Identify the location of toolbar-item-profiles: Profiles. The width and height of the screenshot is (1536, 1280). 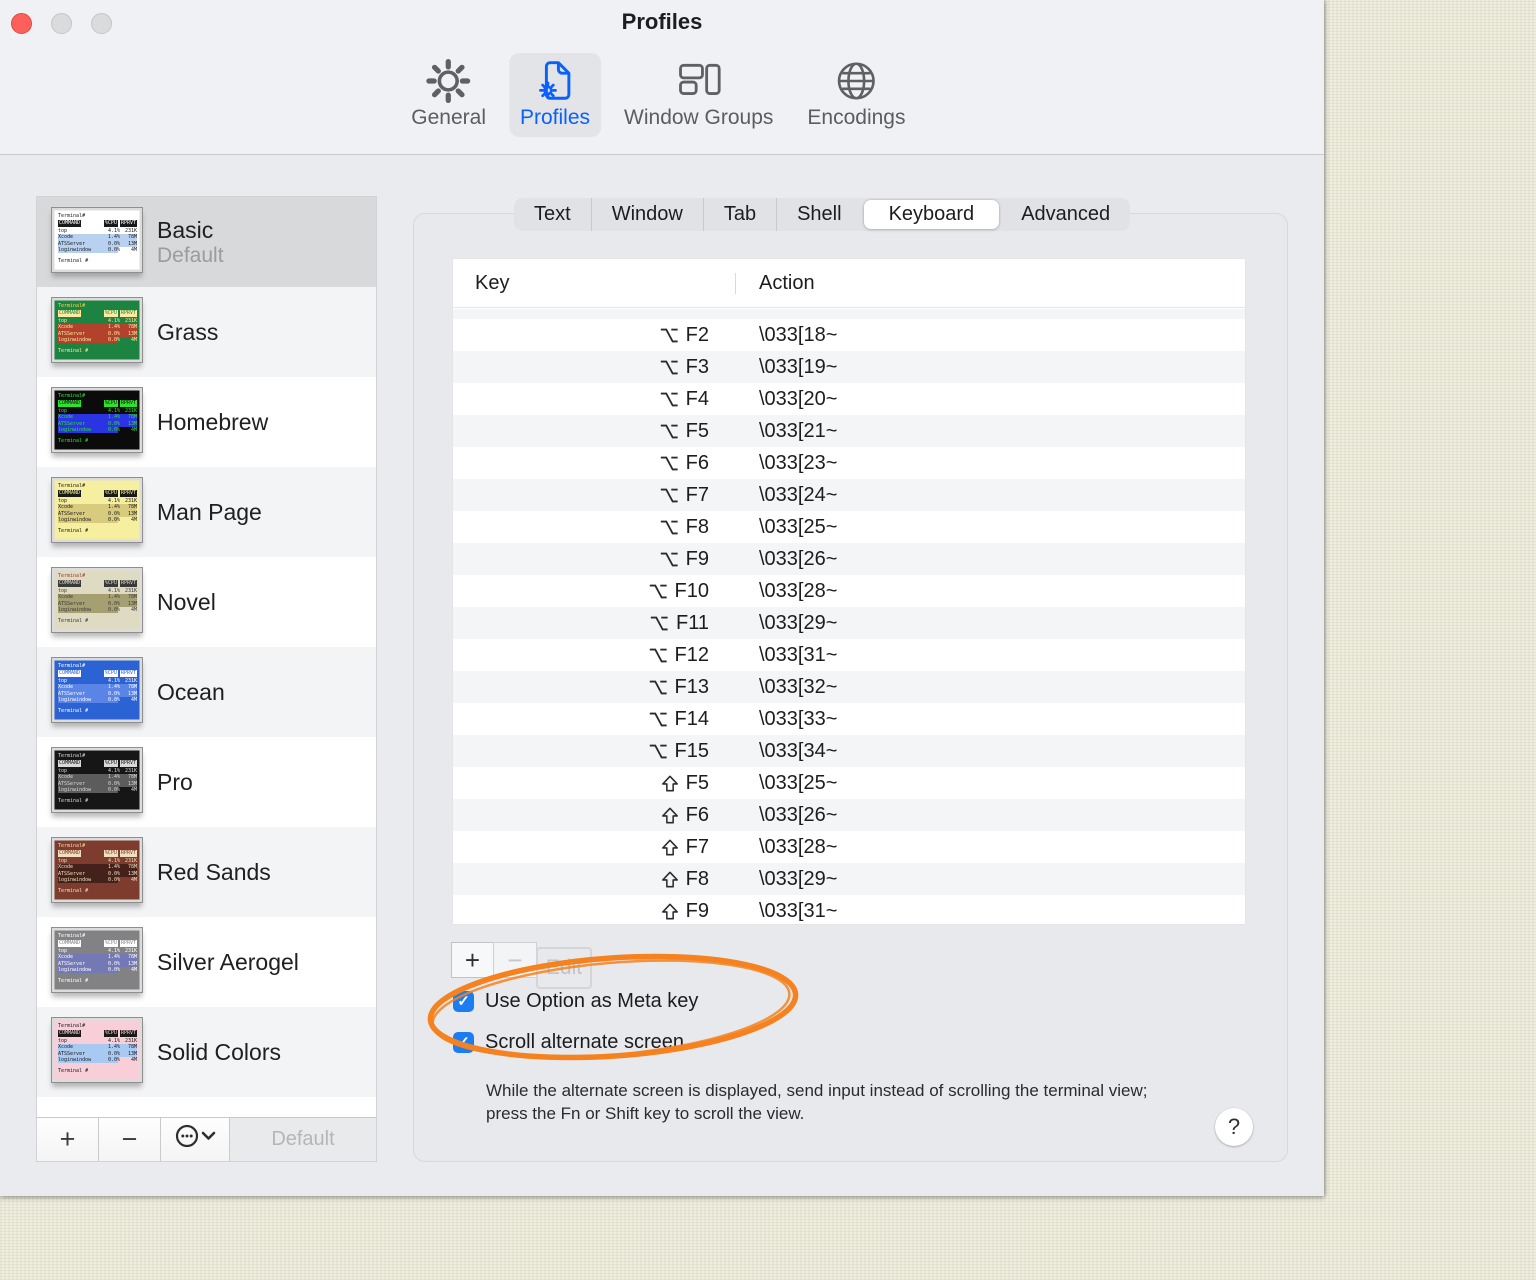
(555, 95).